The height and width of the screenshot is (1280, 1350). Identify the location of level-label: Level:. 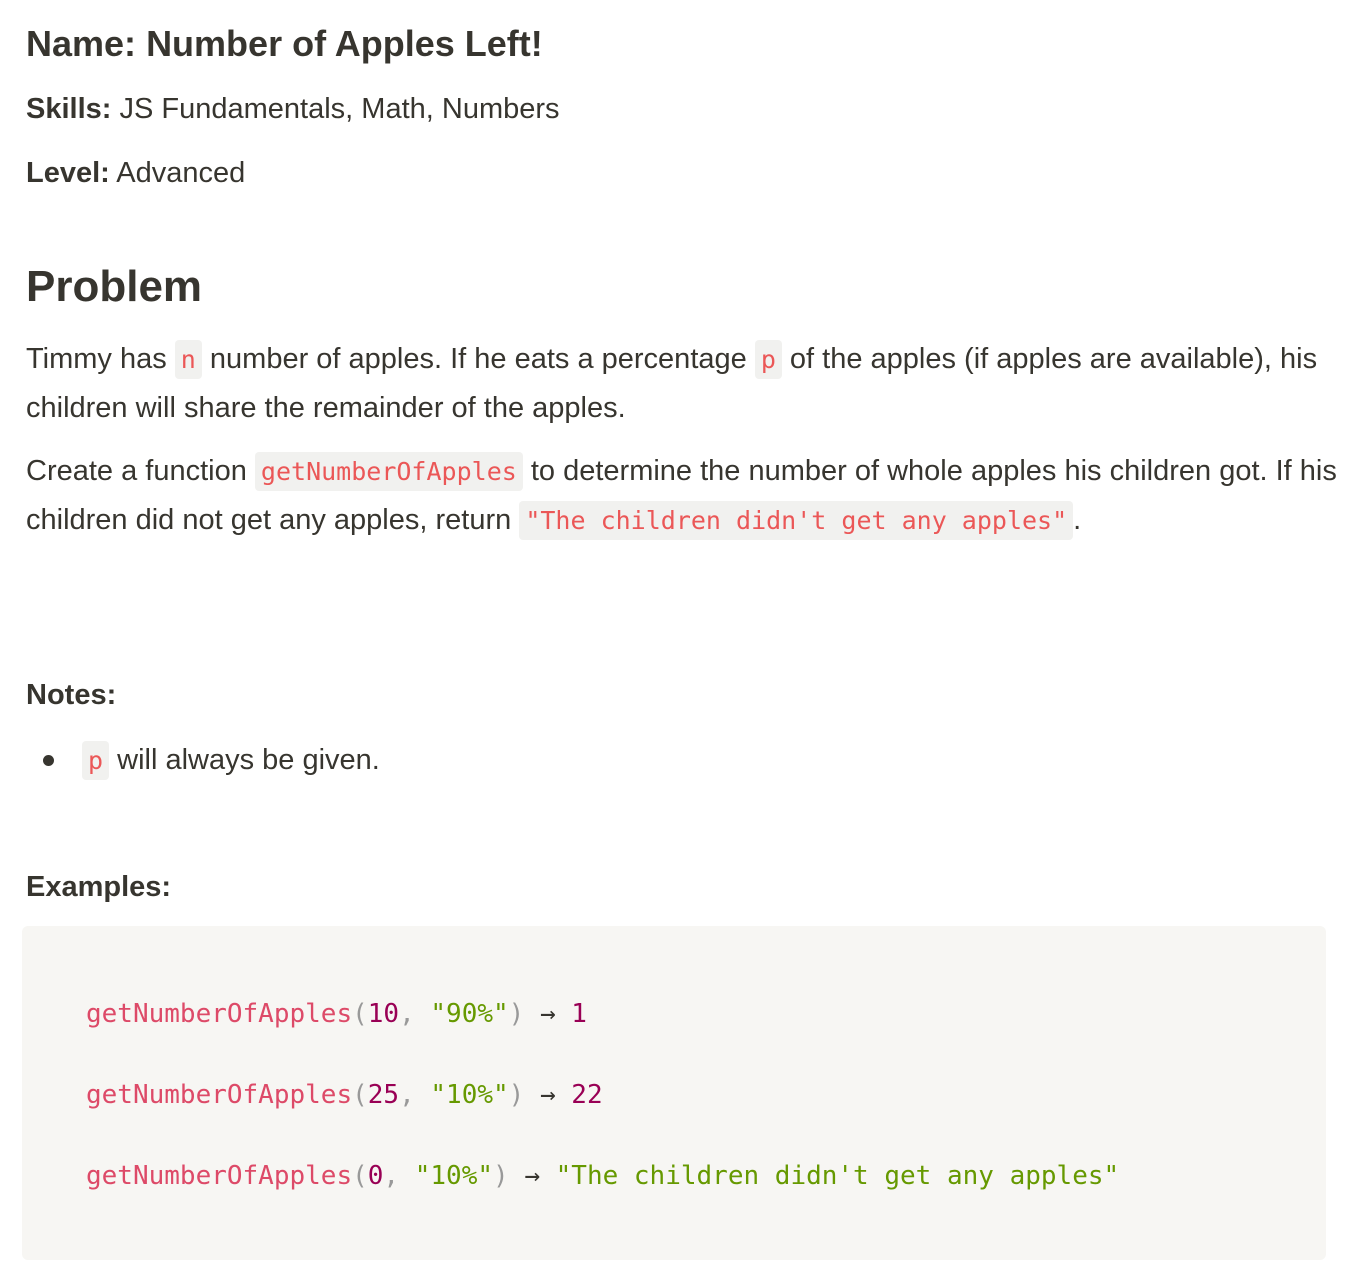
(68, 173).